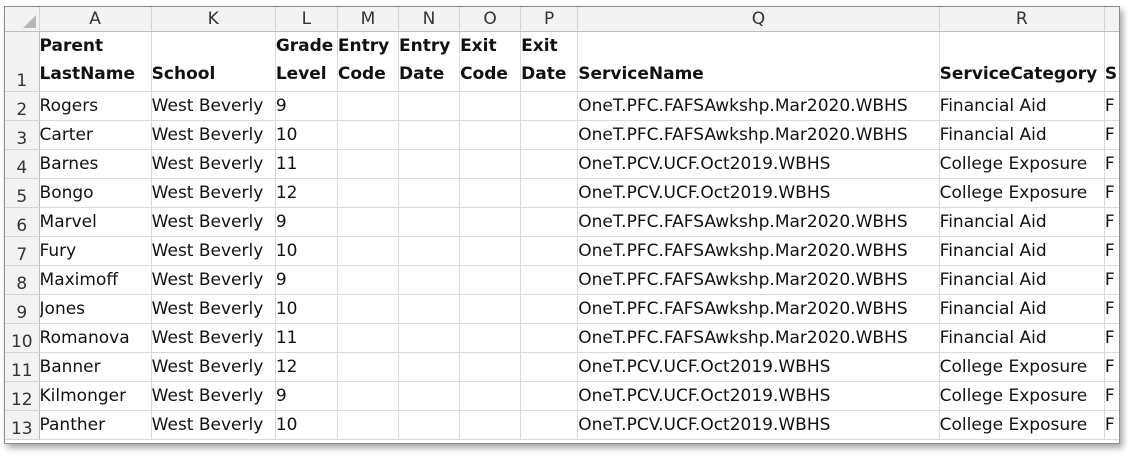 The image size is (1129, 456). I want to click on row-header: 7, so click(22, 251).